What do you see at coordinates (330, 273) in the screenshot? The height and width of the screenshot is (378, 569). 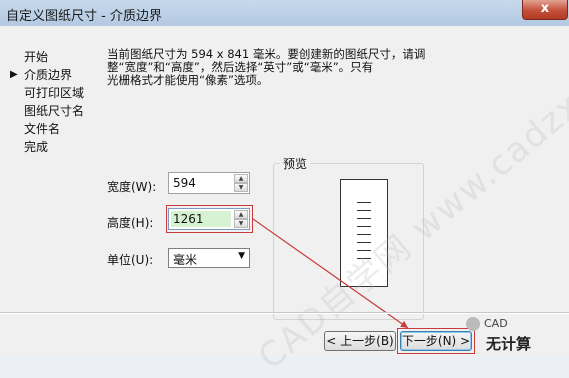 I see `annotation-arrow` at bounding box center [330, 273].